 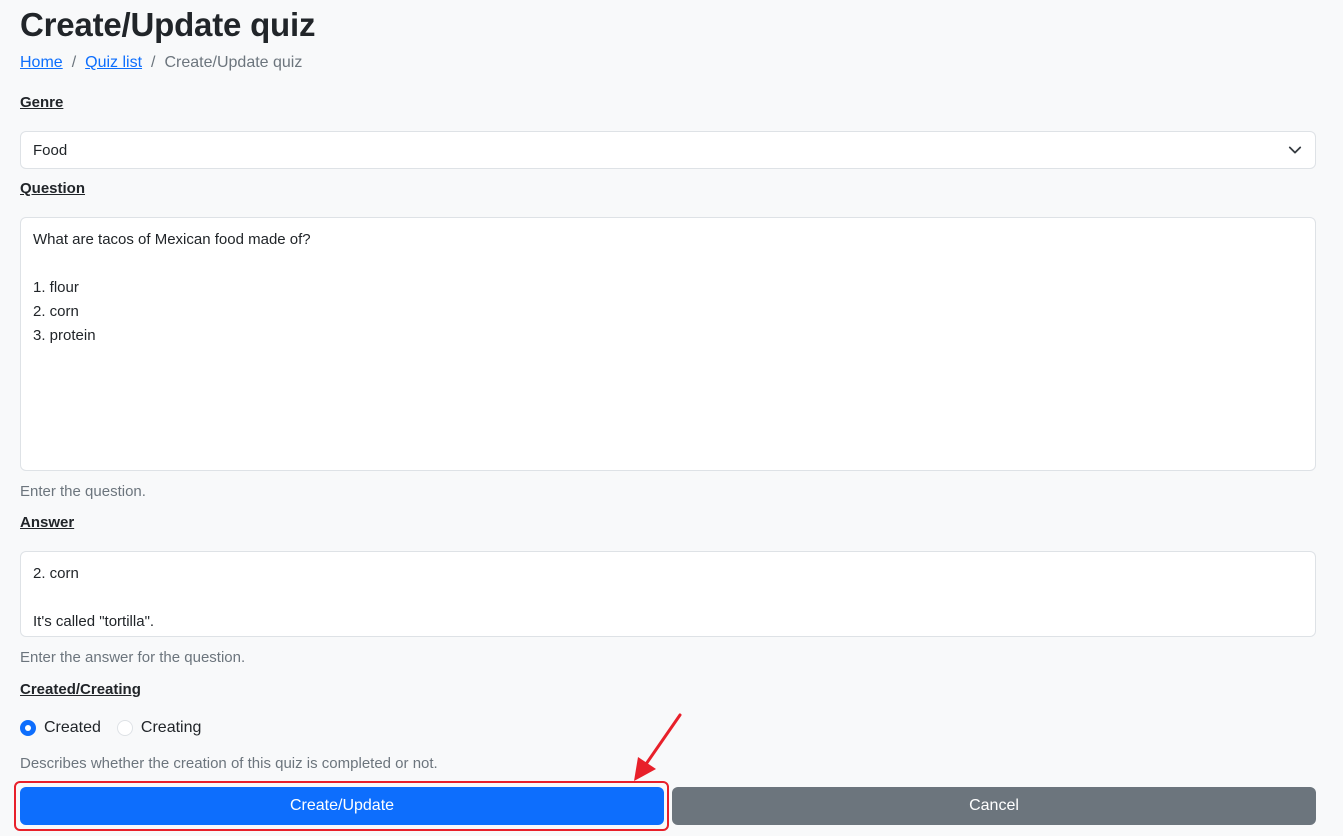 I want to click on radio-creating: Creating, so click(x=158, y=728).